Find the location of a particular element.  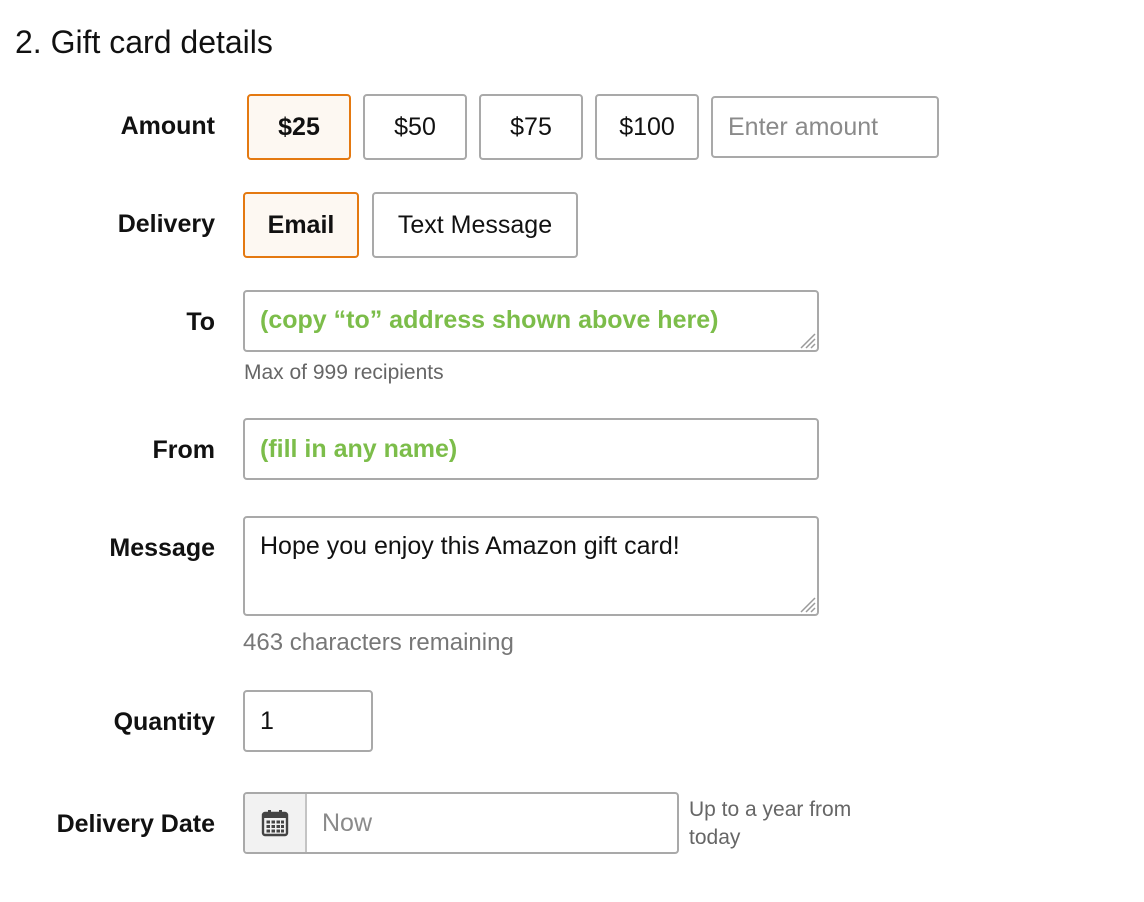

section-title: 2. Gift card details is located at coordinates (144, 42).